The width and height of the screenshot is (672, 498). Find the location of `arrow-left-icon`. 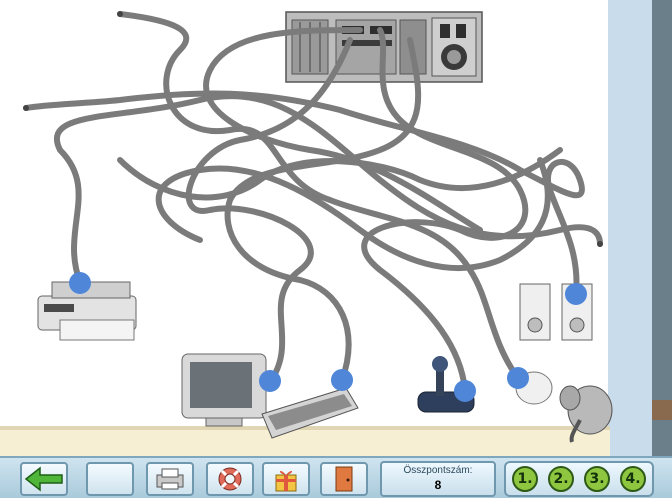

arrow-left-icon is located at coordinates (43, 479).